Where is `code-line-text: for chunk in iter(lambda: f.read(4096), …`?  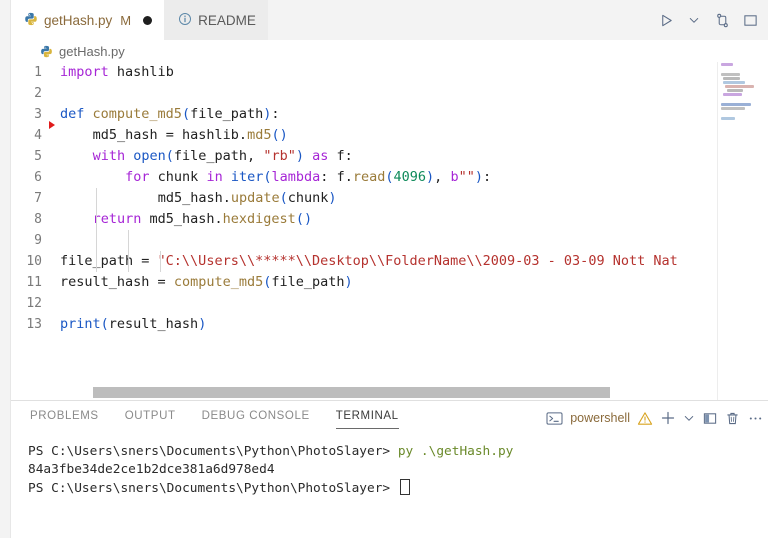 code-line-text: for chunk in iter(lambda: f.read(4096), … is located at coordinates (308, 177).